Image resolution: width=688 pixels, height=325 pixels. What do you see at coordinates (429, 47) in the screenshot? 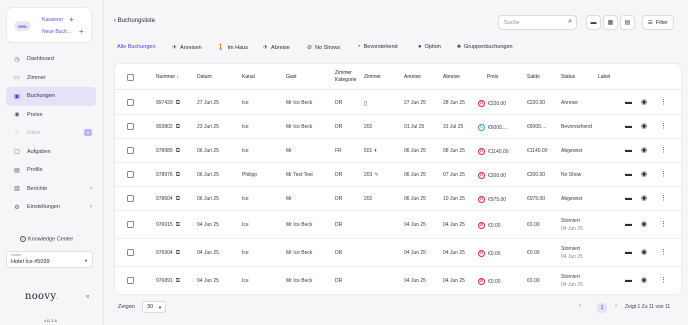
I see `tab-option: ● Option` at bounding box center [429, 47].